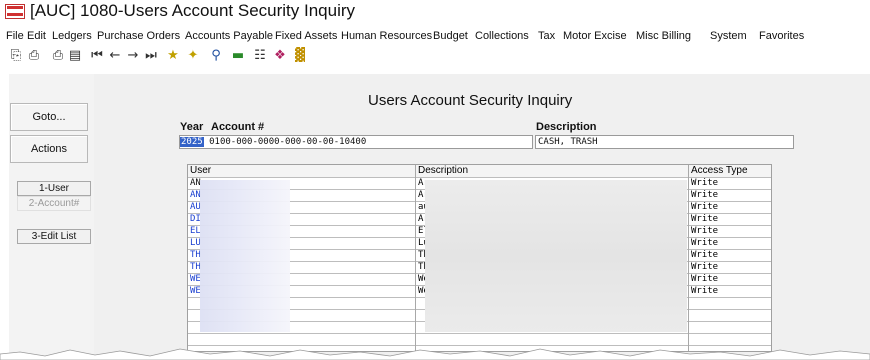  What do you see at coordinates (115, 56) in the screenshot?
I see `previous-record-icon: ←` at bounding box center [115, 56].